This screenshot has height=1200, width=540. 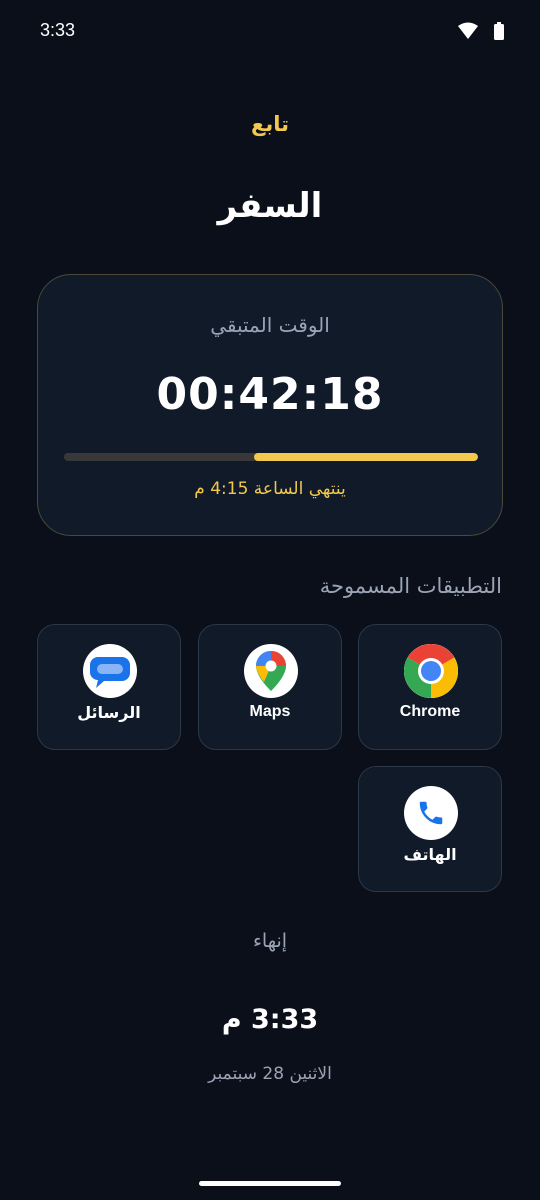 I want to click on messages-icon, so click(x=110, y=671).